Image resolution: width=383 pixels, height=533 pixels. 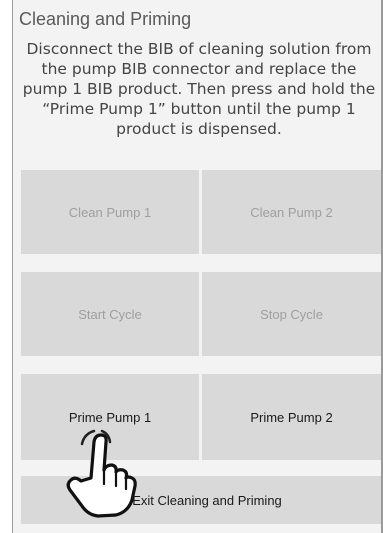 I want to click on prime-pump-2-button: Prime Pump 2, so click(x=291, y=417).